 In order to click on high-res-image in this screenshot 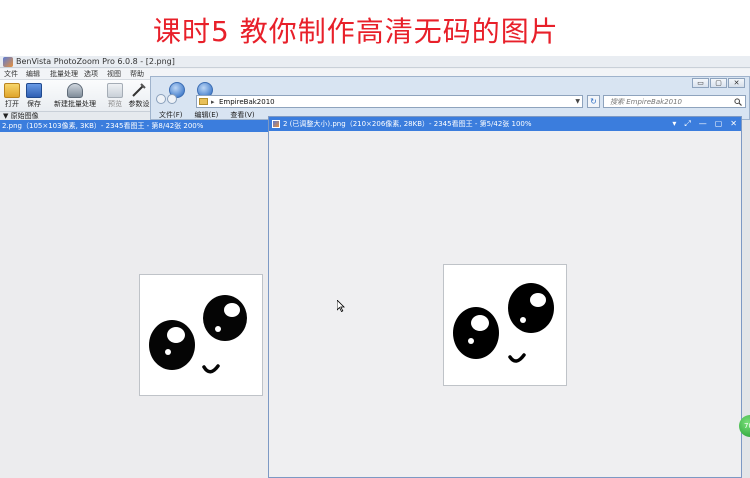, I will do `click(505, 325)`.